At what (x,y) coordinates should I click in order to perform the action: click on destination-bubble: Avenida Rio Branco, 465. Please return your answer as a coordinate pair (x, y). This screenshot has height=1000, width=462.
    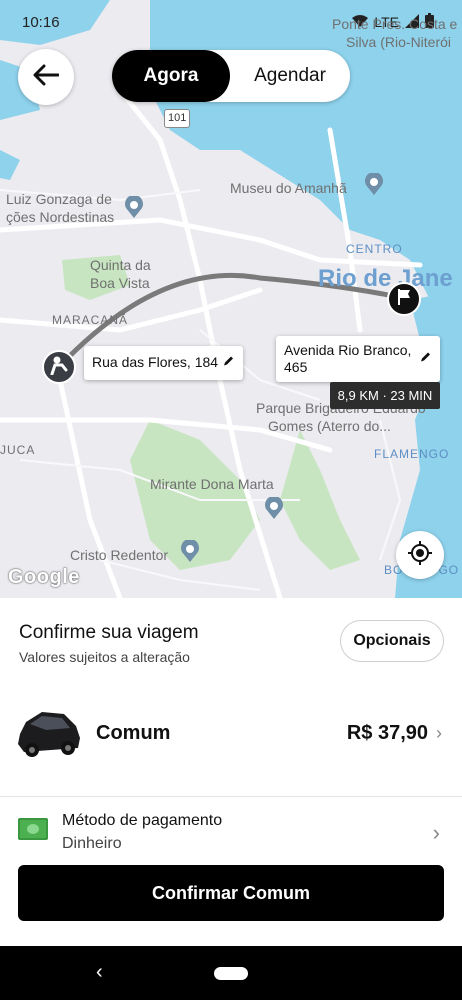
    Looking at the image, I should click on (358, 359).